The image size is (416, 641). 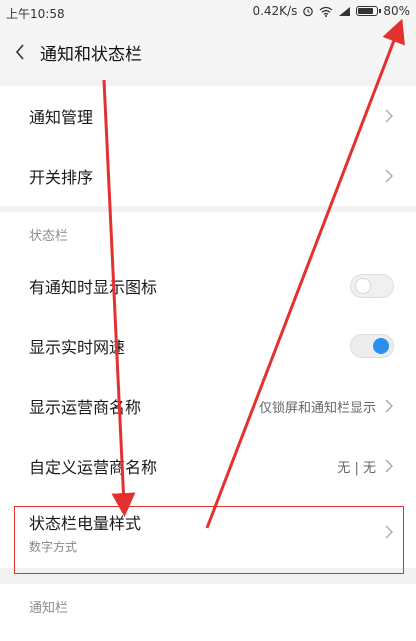 What do you see at coordinates (208, 176) in the screenshot?
I see `row-switch-order: 开关排序` at bounding box center [208, 176].